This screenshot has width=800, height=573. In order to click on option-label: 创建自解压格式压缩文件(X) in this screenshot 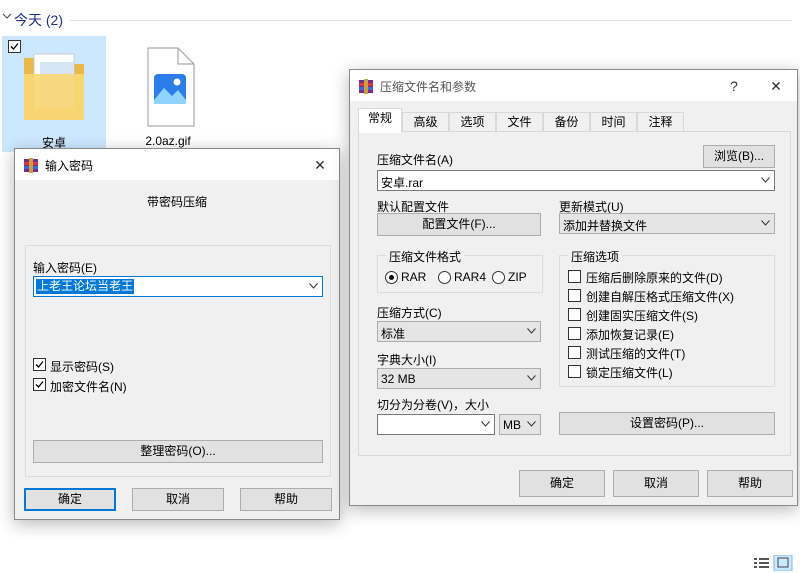, I will do `click(660, 297)`.